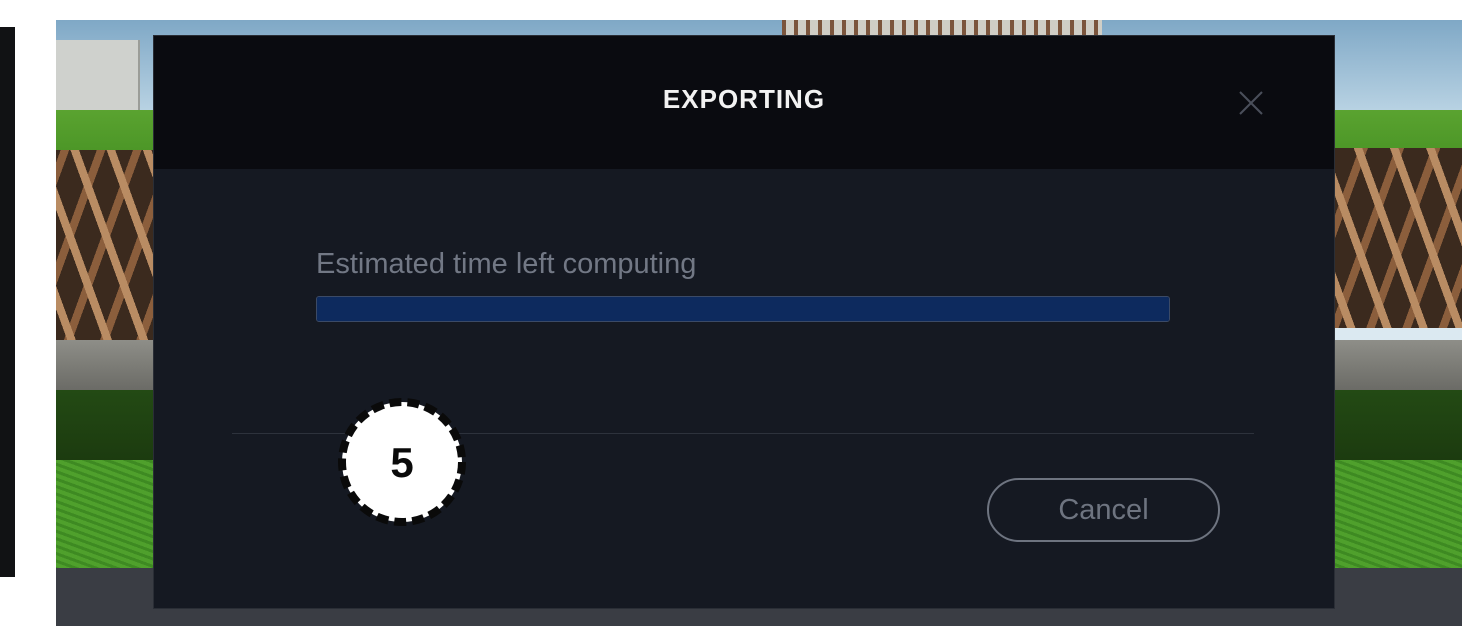 The height and width of the screenshot is (626, 1462). What do you see at coordinates (1397, 238) in the screenshot?
I see `scene-fence-right` at bounding box center [1397, 238].